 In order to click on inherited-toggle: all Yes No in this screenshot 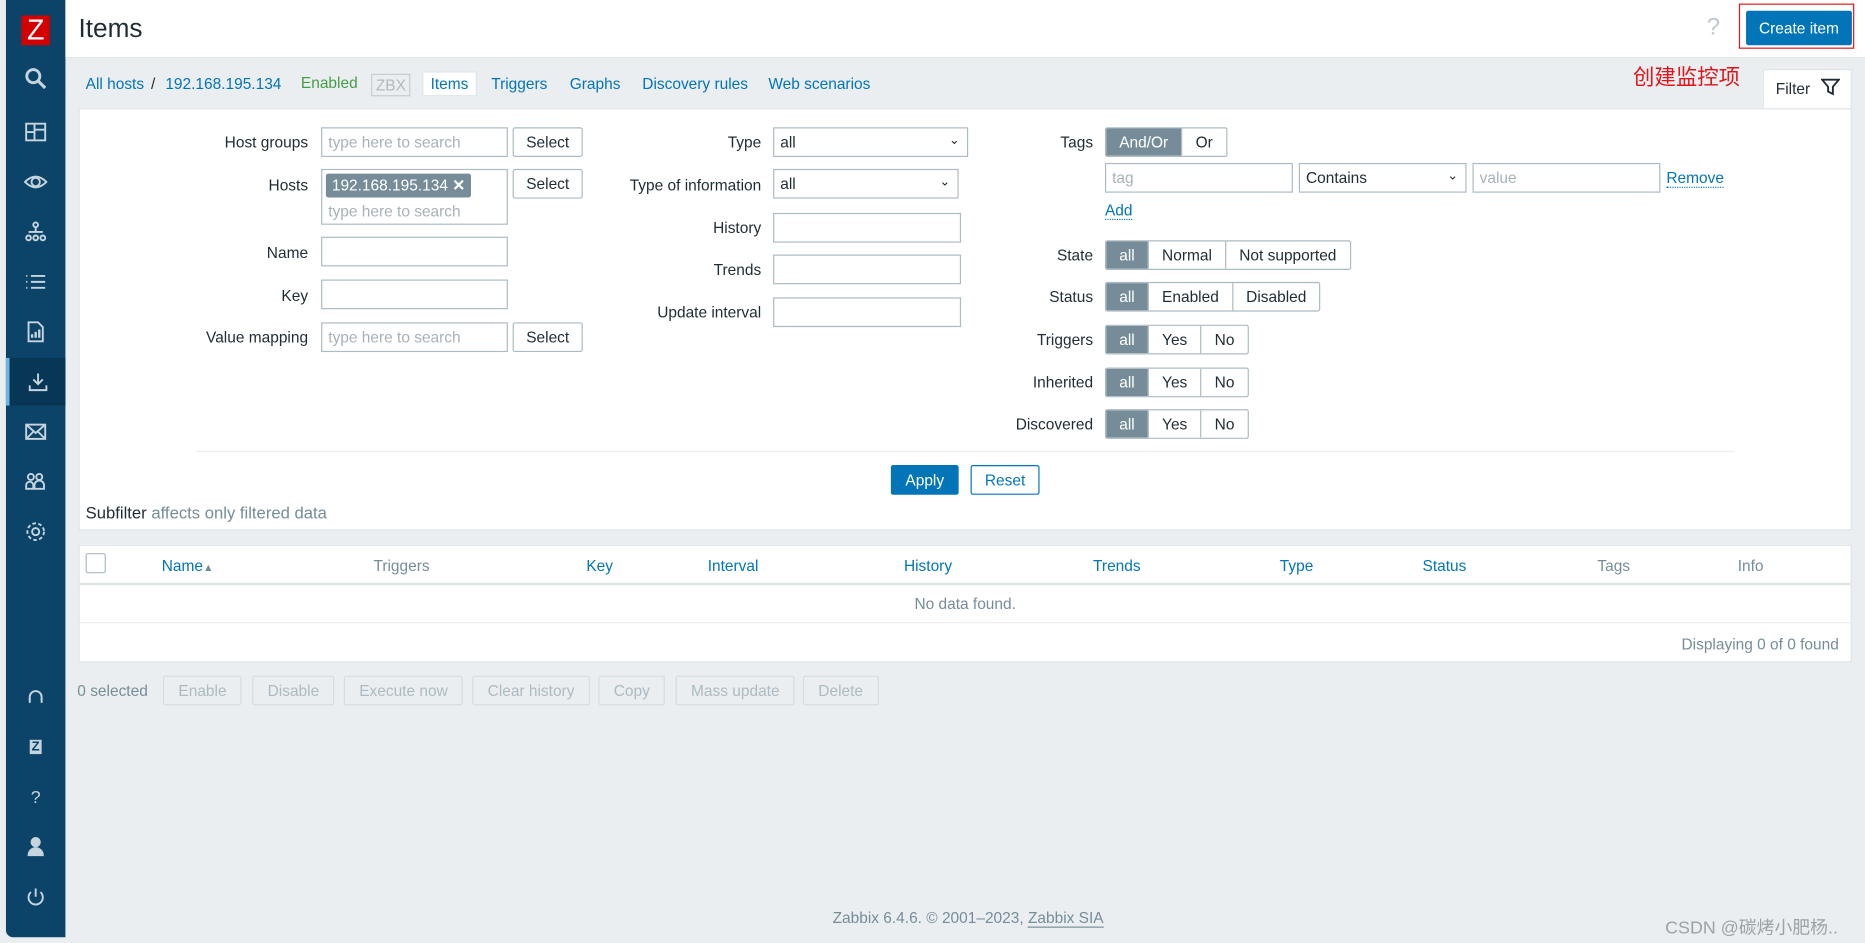, I will do `click(1176, 382)`.